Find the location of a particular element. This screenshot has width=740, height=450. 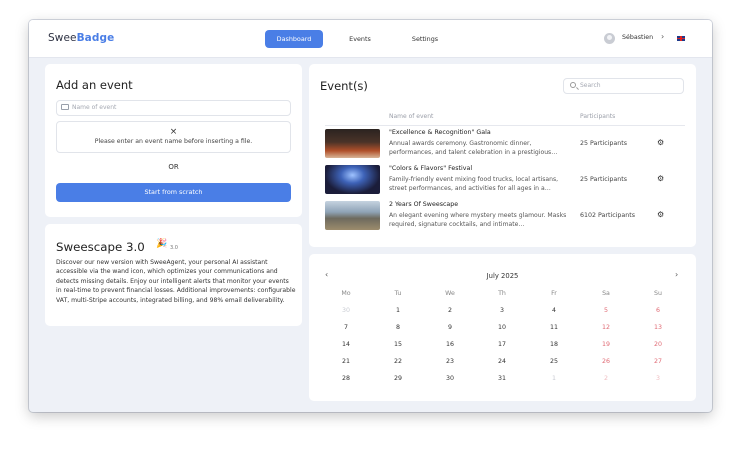

weekday-header: Tu is located at coordinates (398, 293).